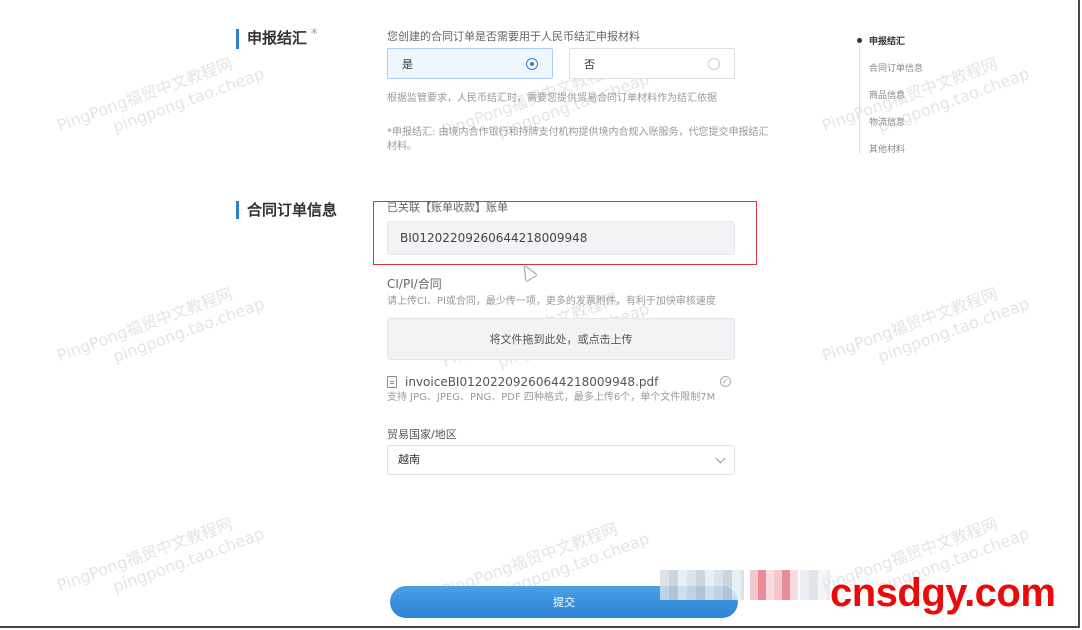 This screenshot has width=1082, height=630. What do you see at coordinates (292, 210) in the screenshot?
I see `section-title-text: 合同订单信息` at bounding box center [292, 210].